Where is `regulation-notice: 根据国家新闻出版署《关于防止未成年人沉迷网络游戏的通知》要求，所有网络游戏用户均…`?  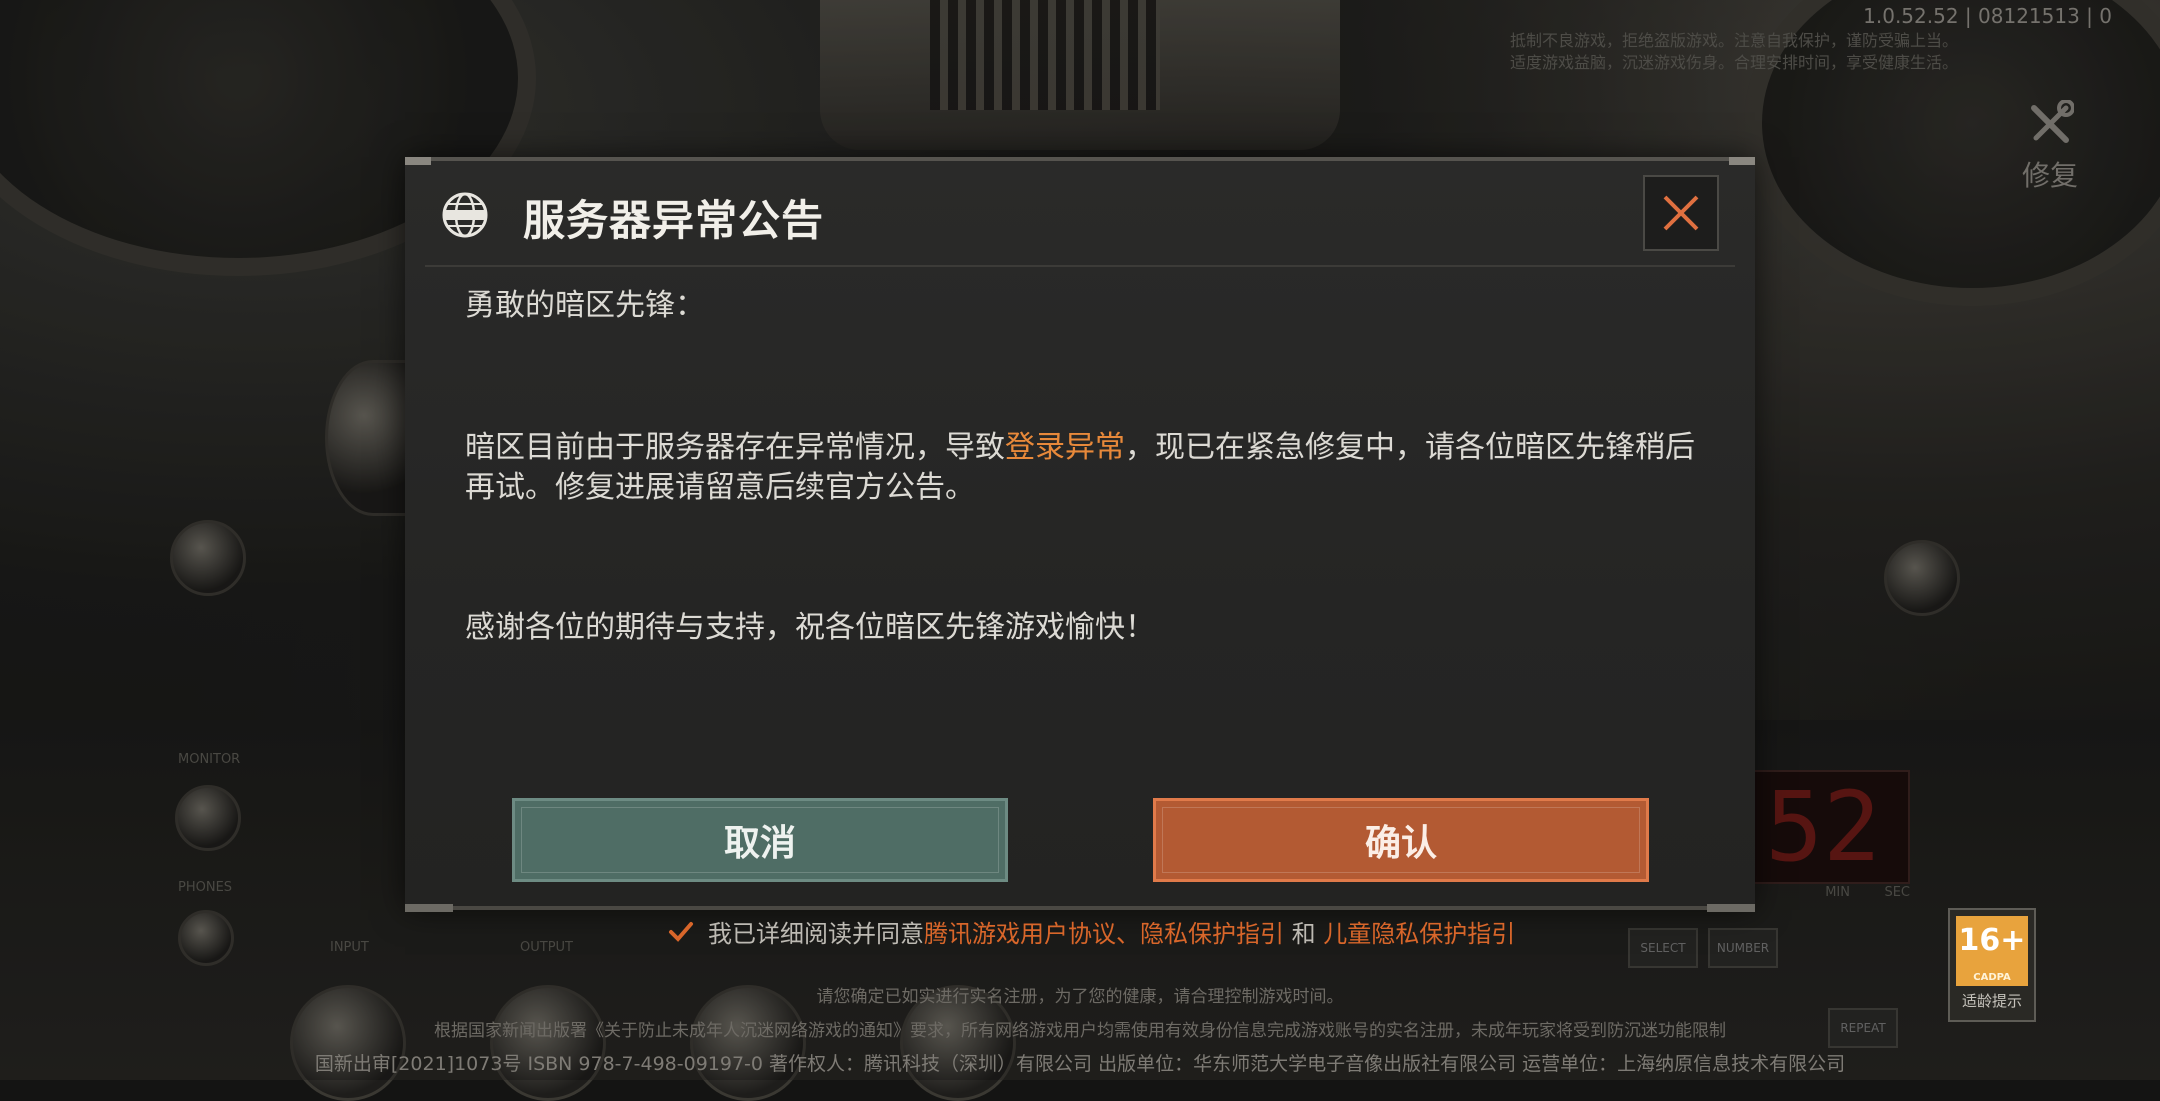 regulation-notice: 根据国家新闻出版署《关于防止未成年人沉迷网络游戏的通知》要求，所有网络游戏用户均… is located at coordinates (1080, 1031).